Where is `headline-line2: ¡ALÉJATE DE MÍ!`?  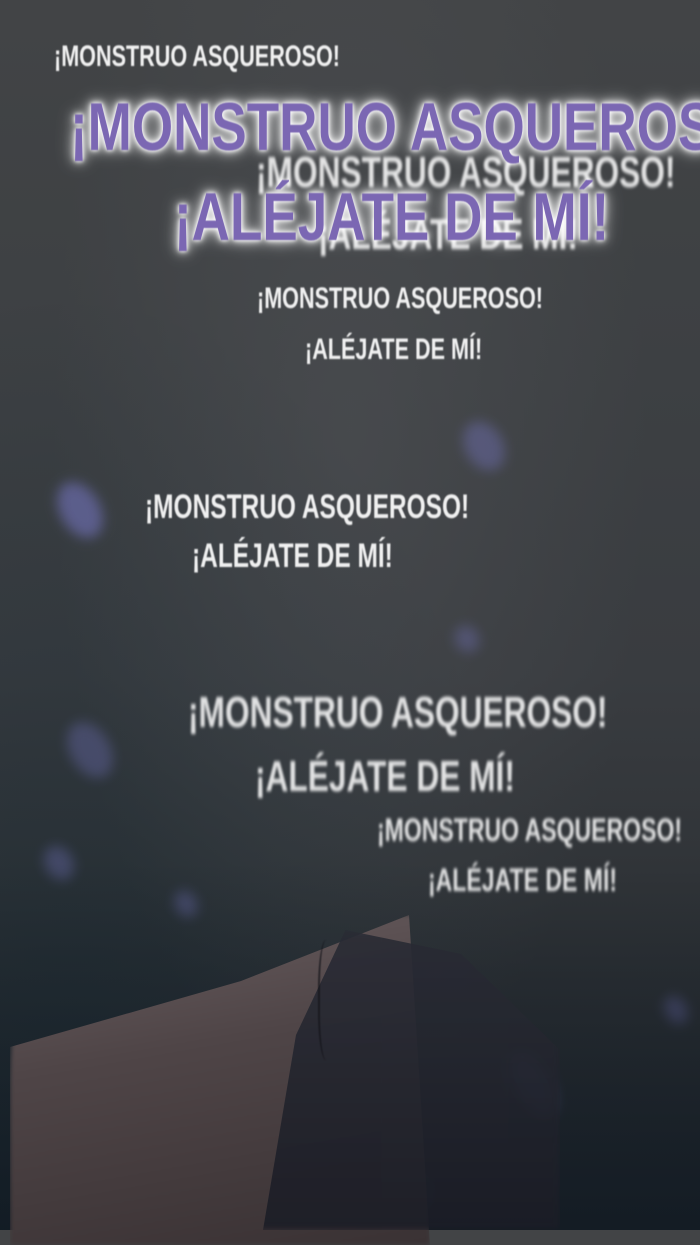
headline-line2: ¡ALÉJATE DE MÍ! is located at coordinates (392, 217).